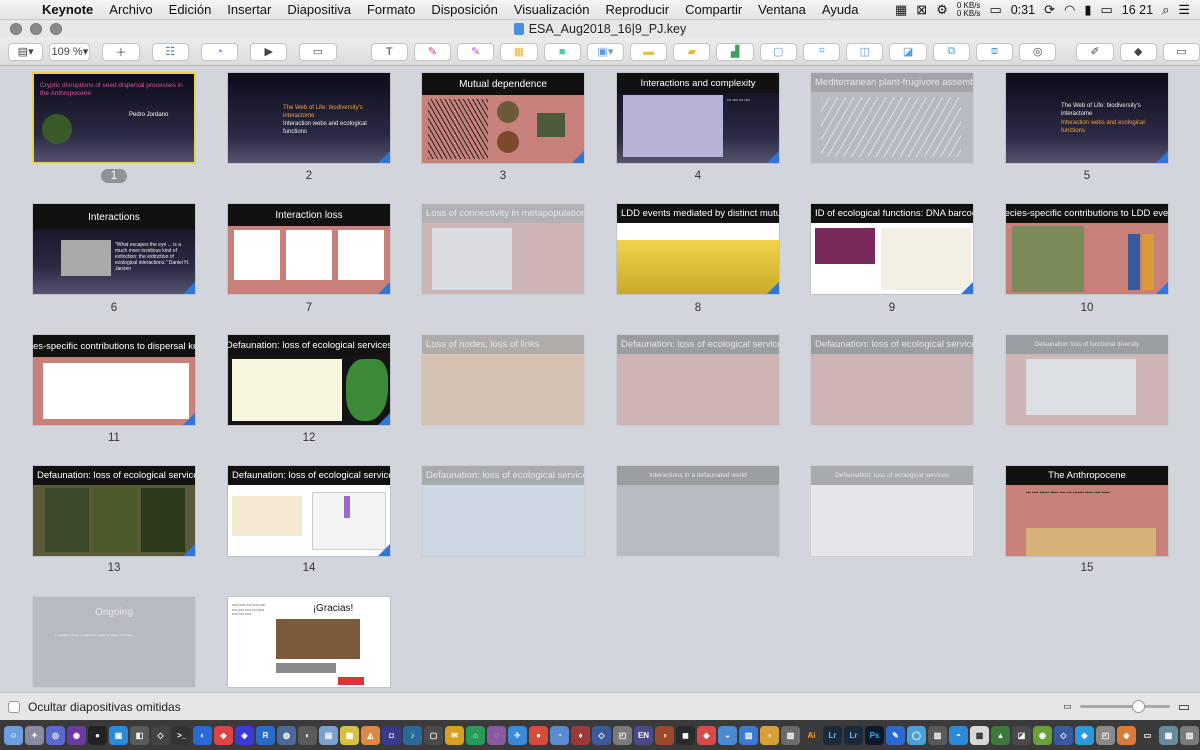  What do you see at coordinates (782, 9) in the screenshot?
I see `menu-ventana: Ventana` at bounding box center [782, 9].